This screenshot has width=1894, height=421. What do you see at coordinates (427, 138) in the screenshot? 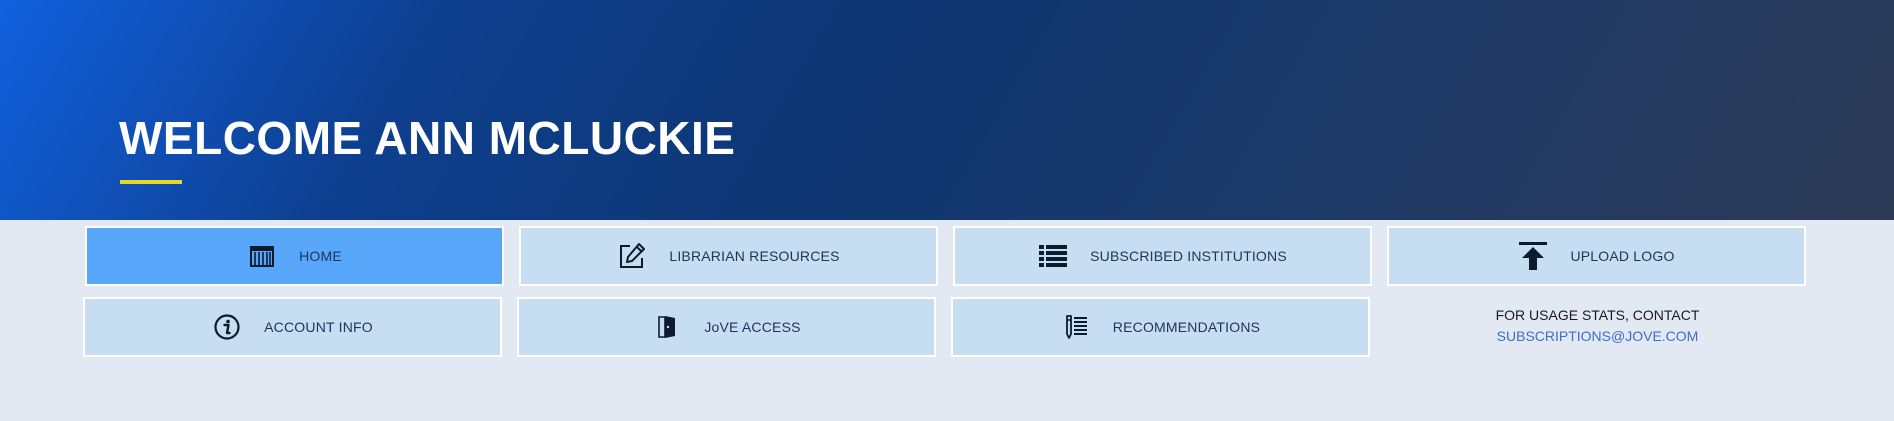
I see `page-title: WELCOME ANN MCLUCKIE` at bounding box center [427, 138].